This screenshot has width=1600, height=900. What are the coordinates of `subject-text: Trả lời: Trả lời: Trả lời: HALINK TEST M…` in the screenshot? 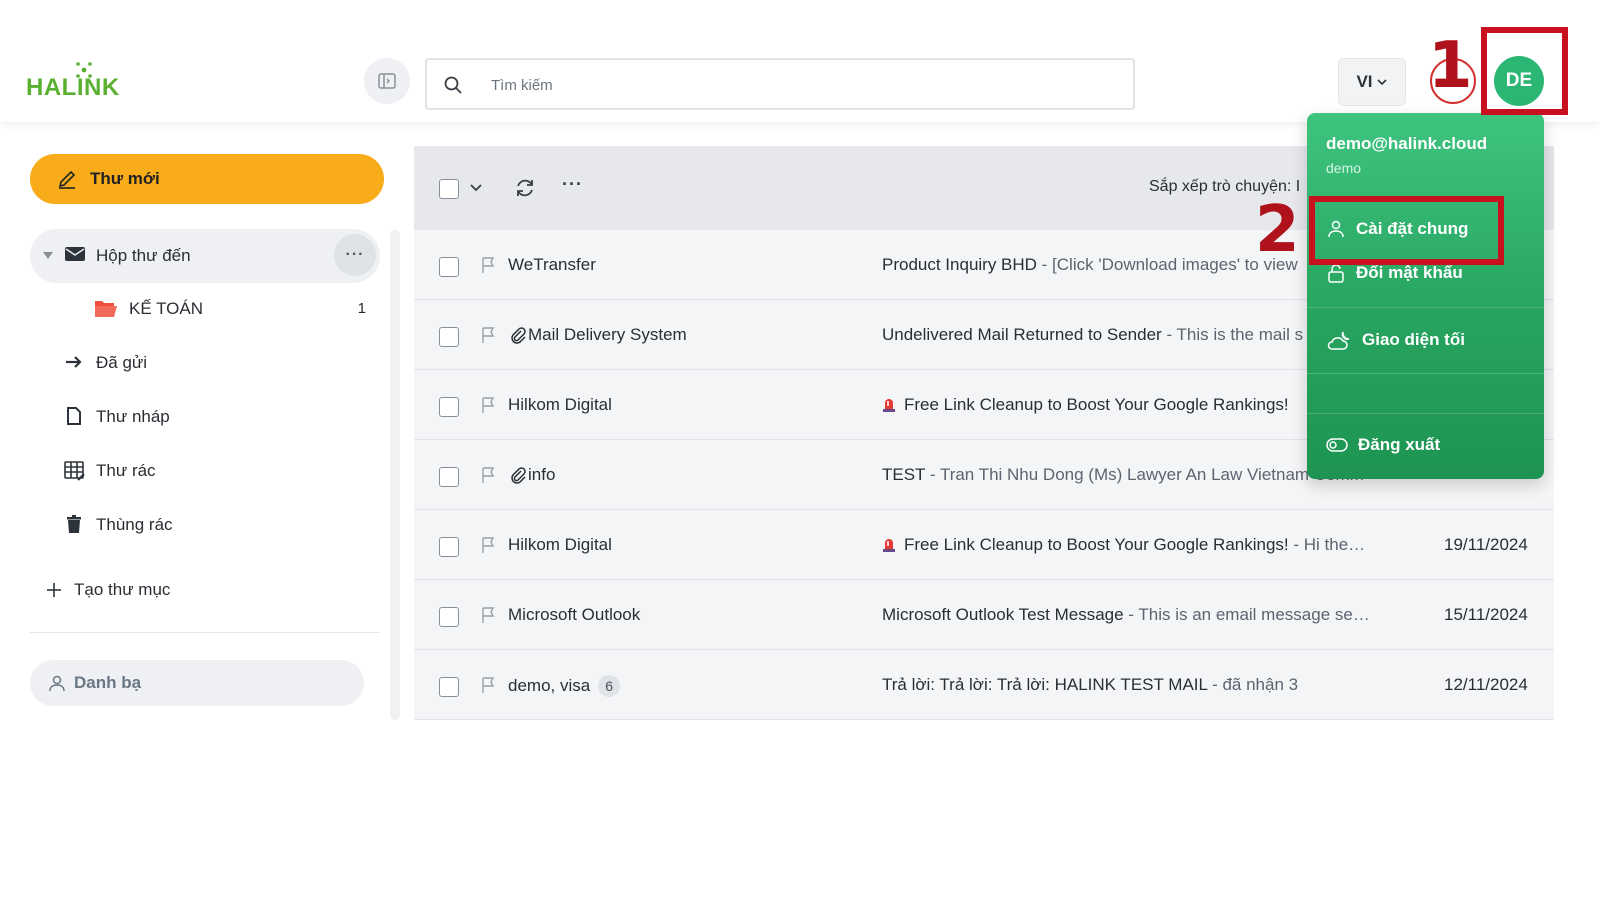 It's located at (1045, 684).